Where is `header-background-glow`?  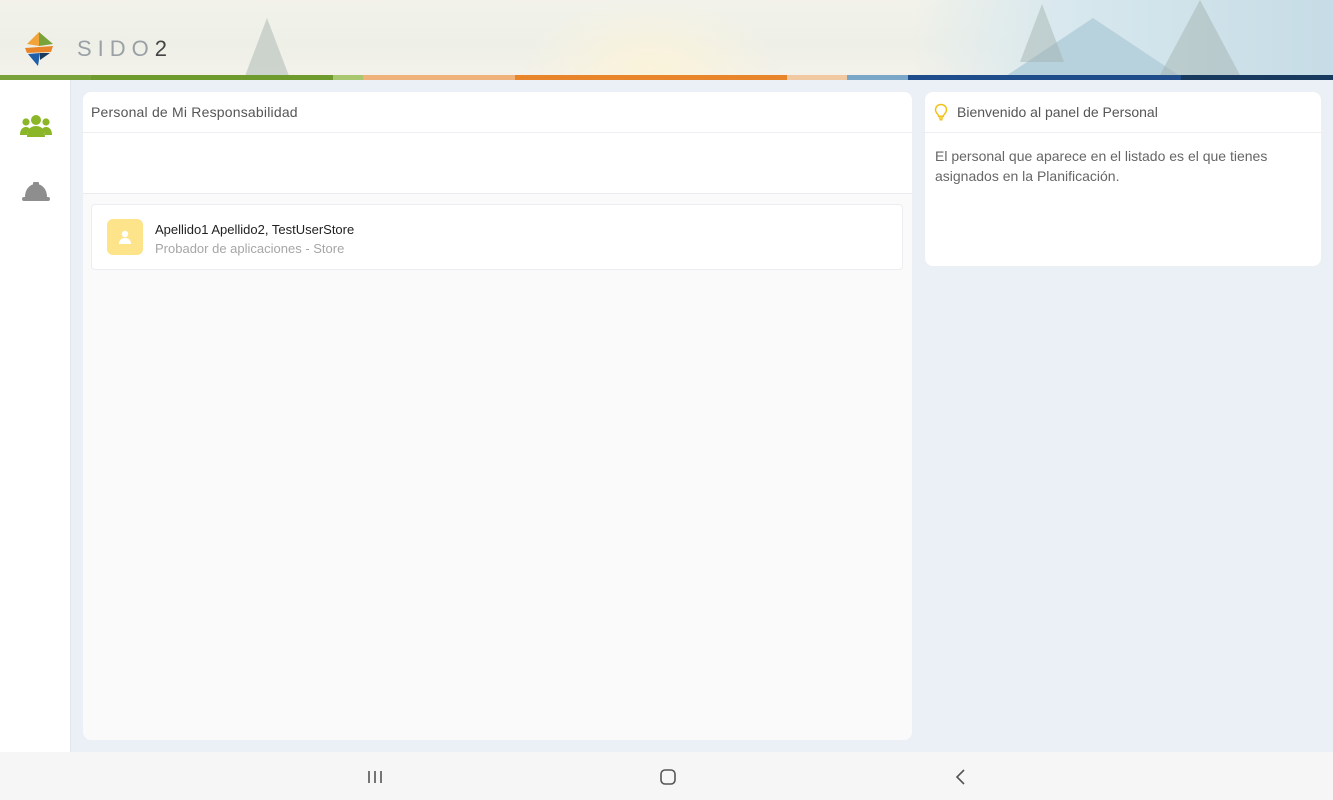
header-background-glow is located at coordinates (650, 37).